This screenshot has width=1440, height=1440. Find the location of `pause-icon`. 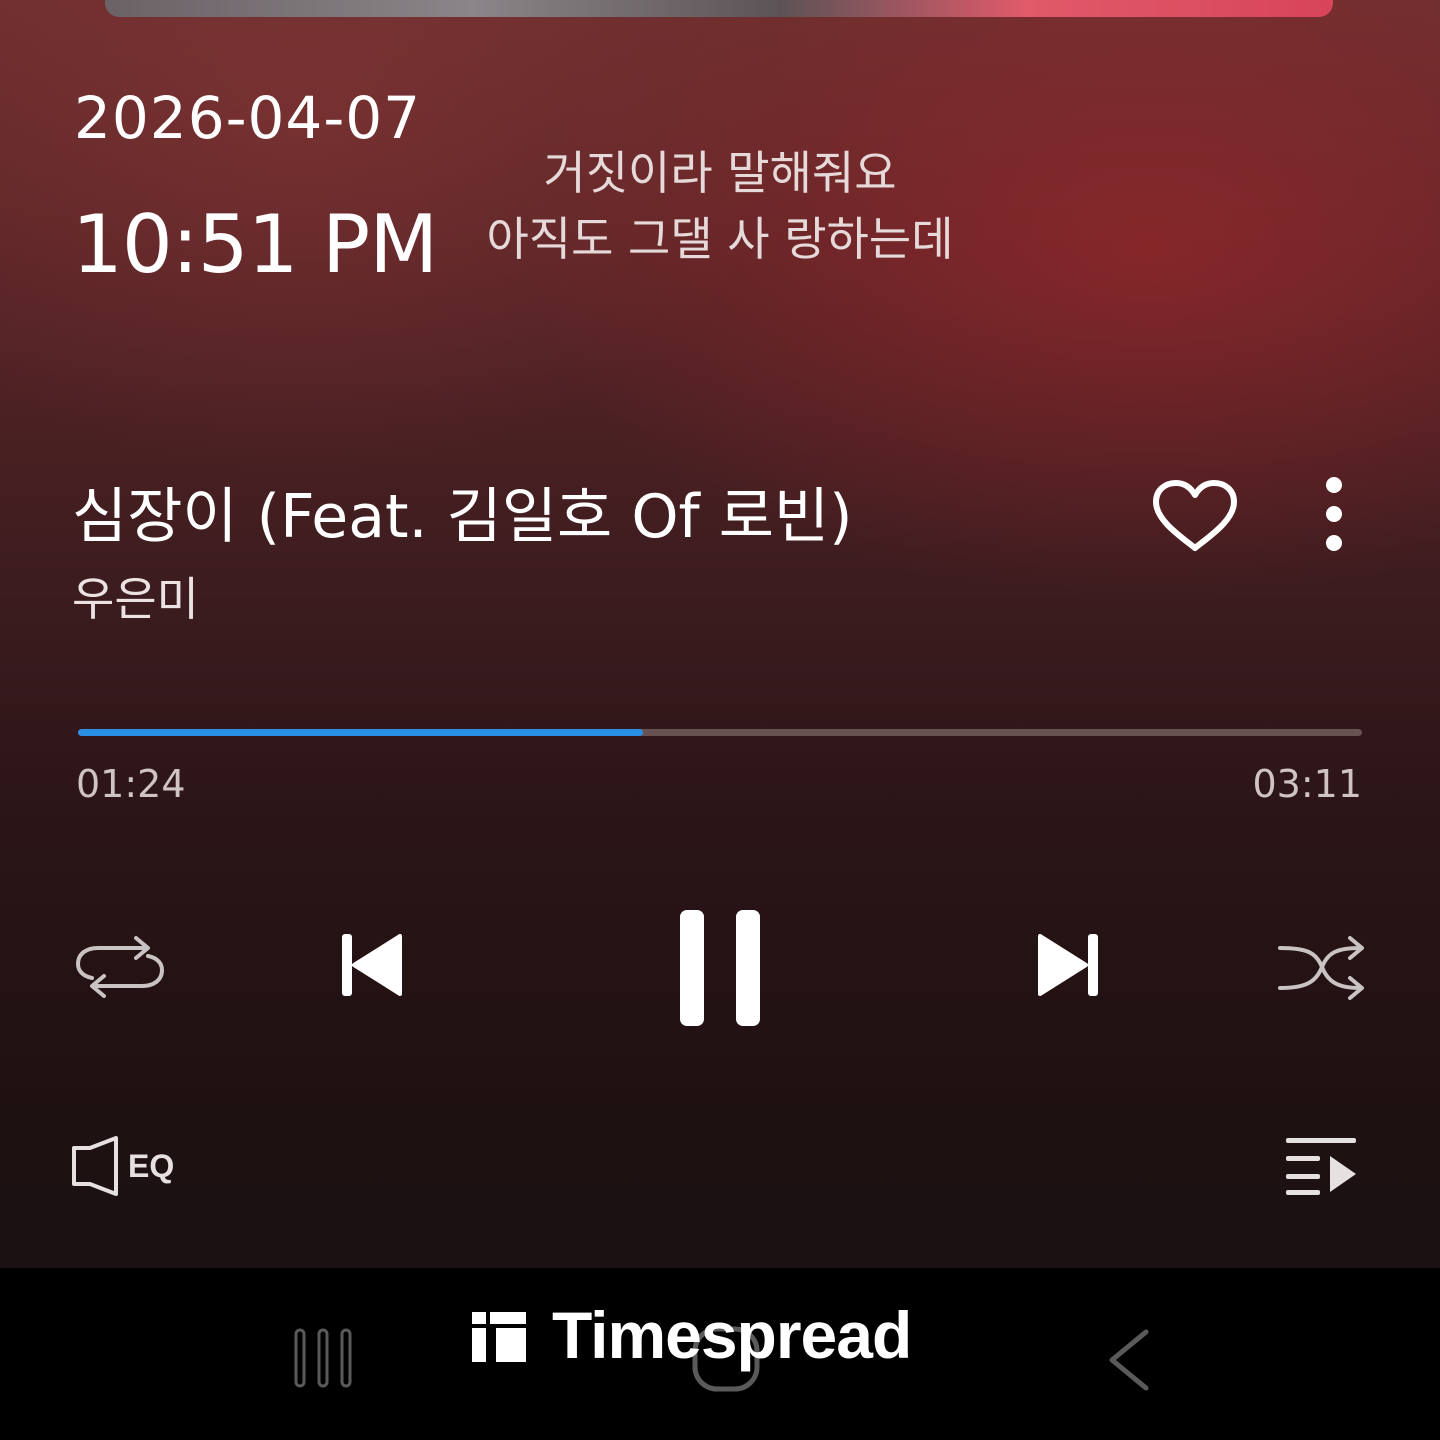

pause-icon is located at coordinates (720, 968).